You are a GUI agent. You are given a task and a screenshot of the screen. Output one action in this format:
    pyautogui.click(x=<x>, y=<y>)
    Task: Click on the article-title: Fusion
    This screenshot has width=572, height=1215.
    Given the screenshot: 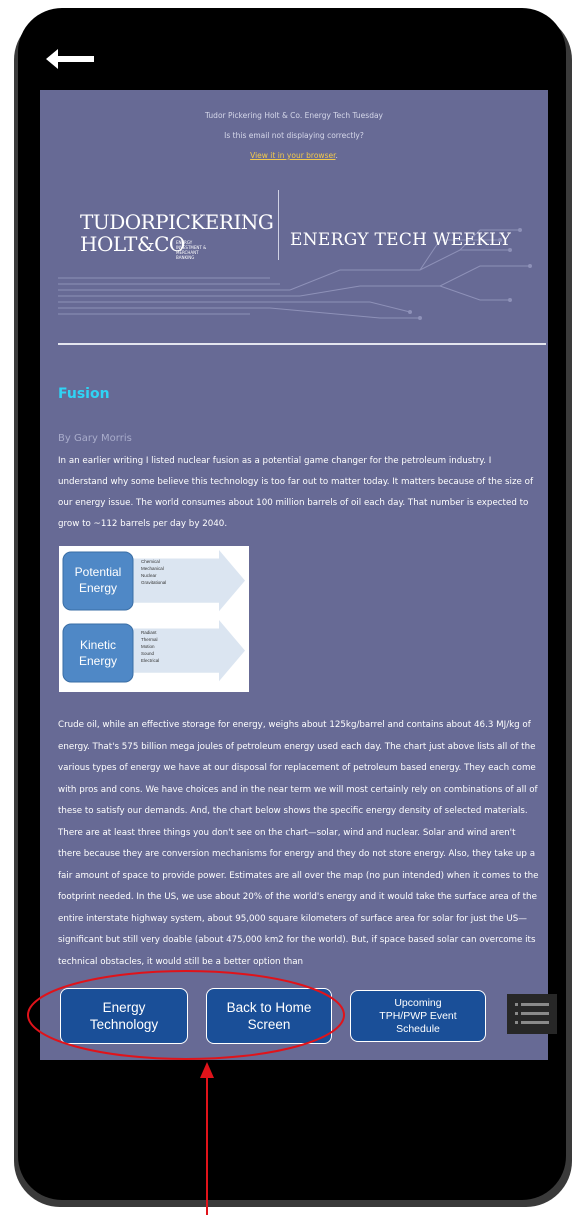 What is the action you would take?
    pyautogui.click(x=84, y=394)
    